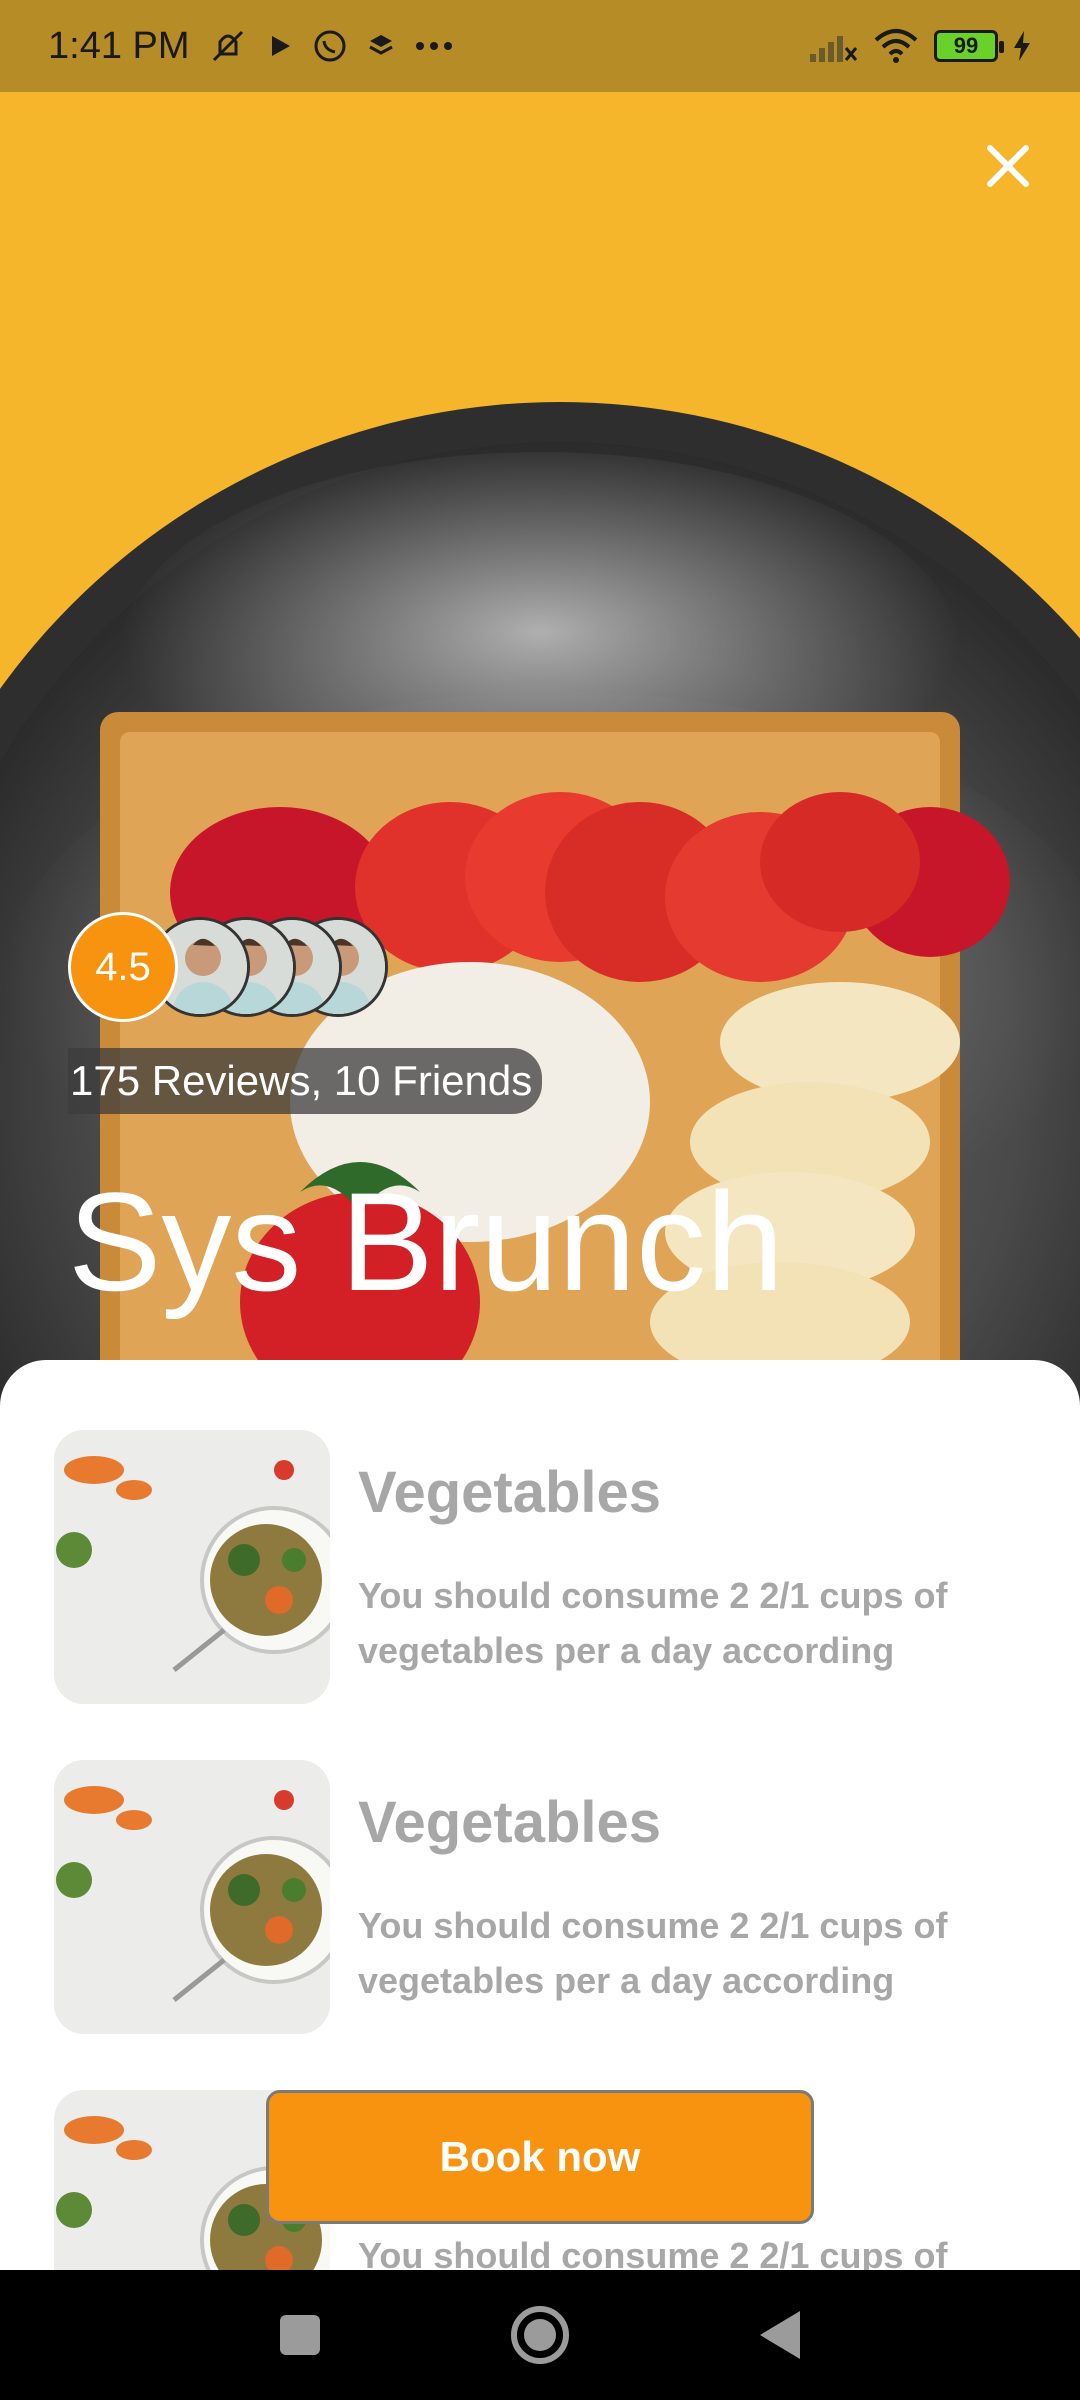  Describe the element at coordinates (280, 46) in the screenshot. I see `play-icon` at that location.